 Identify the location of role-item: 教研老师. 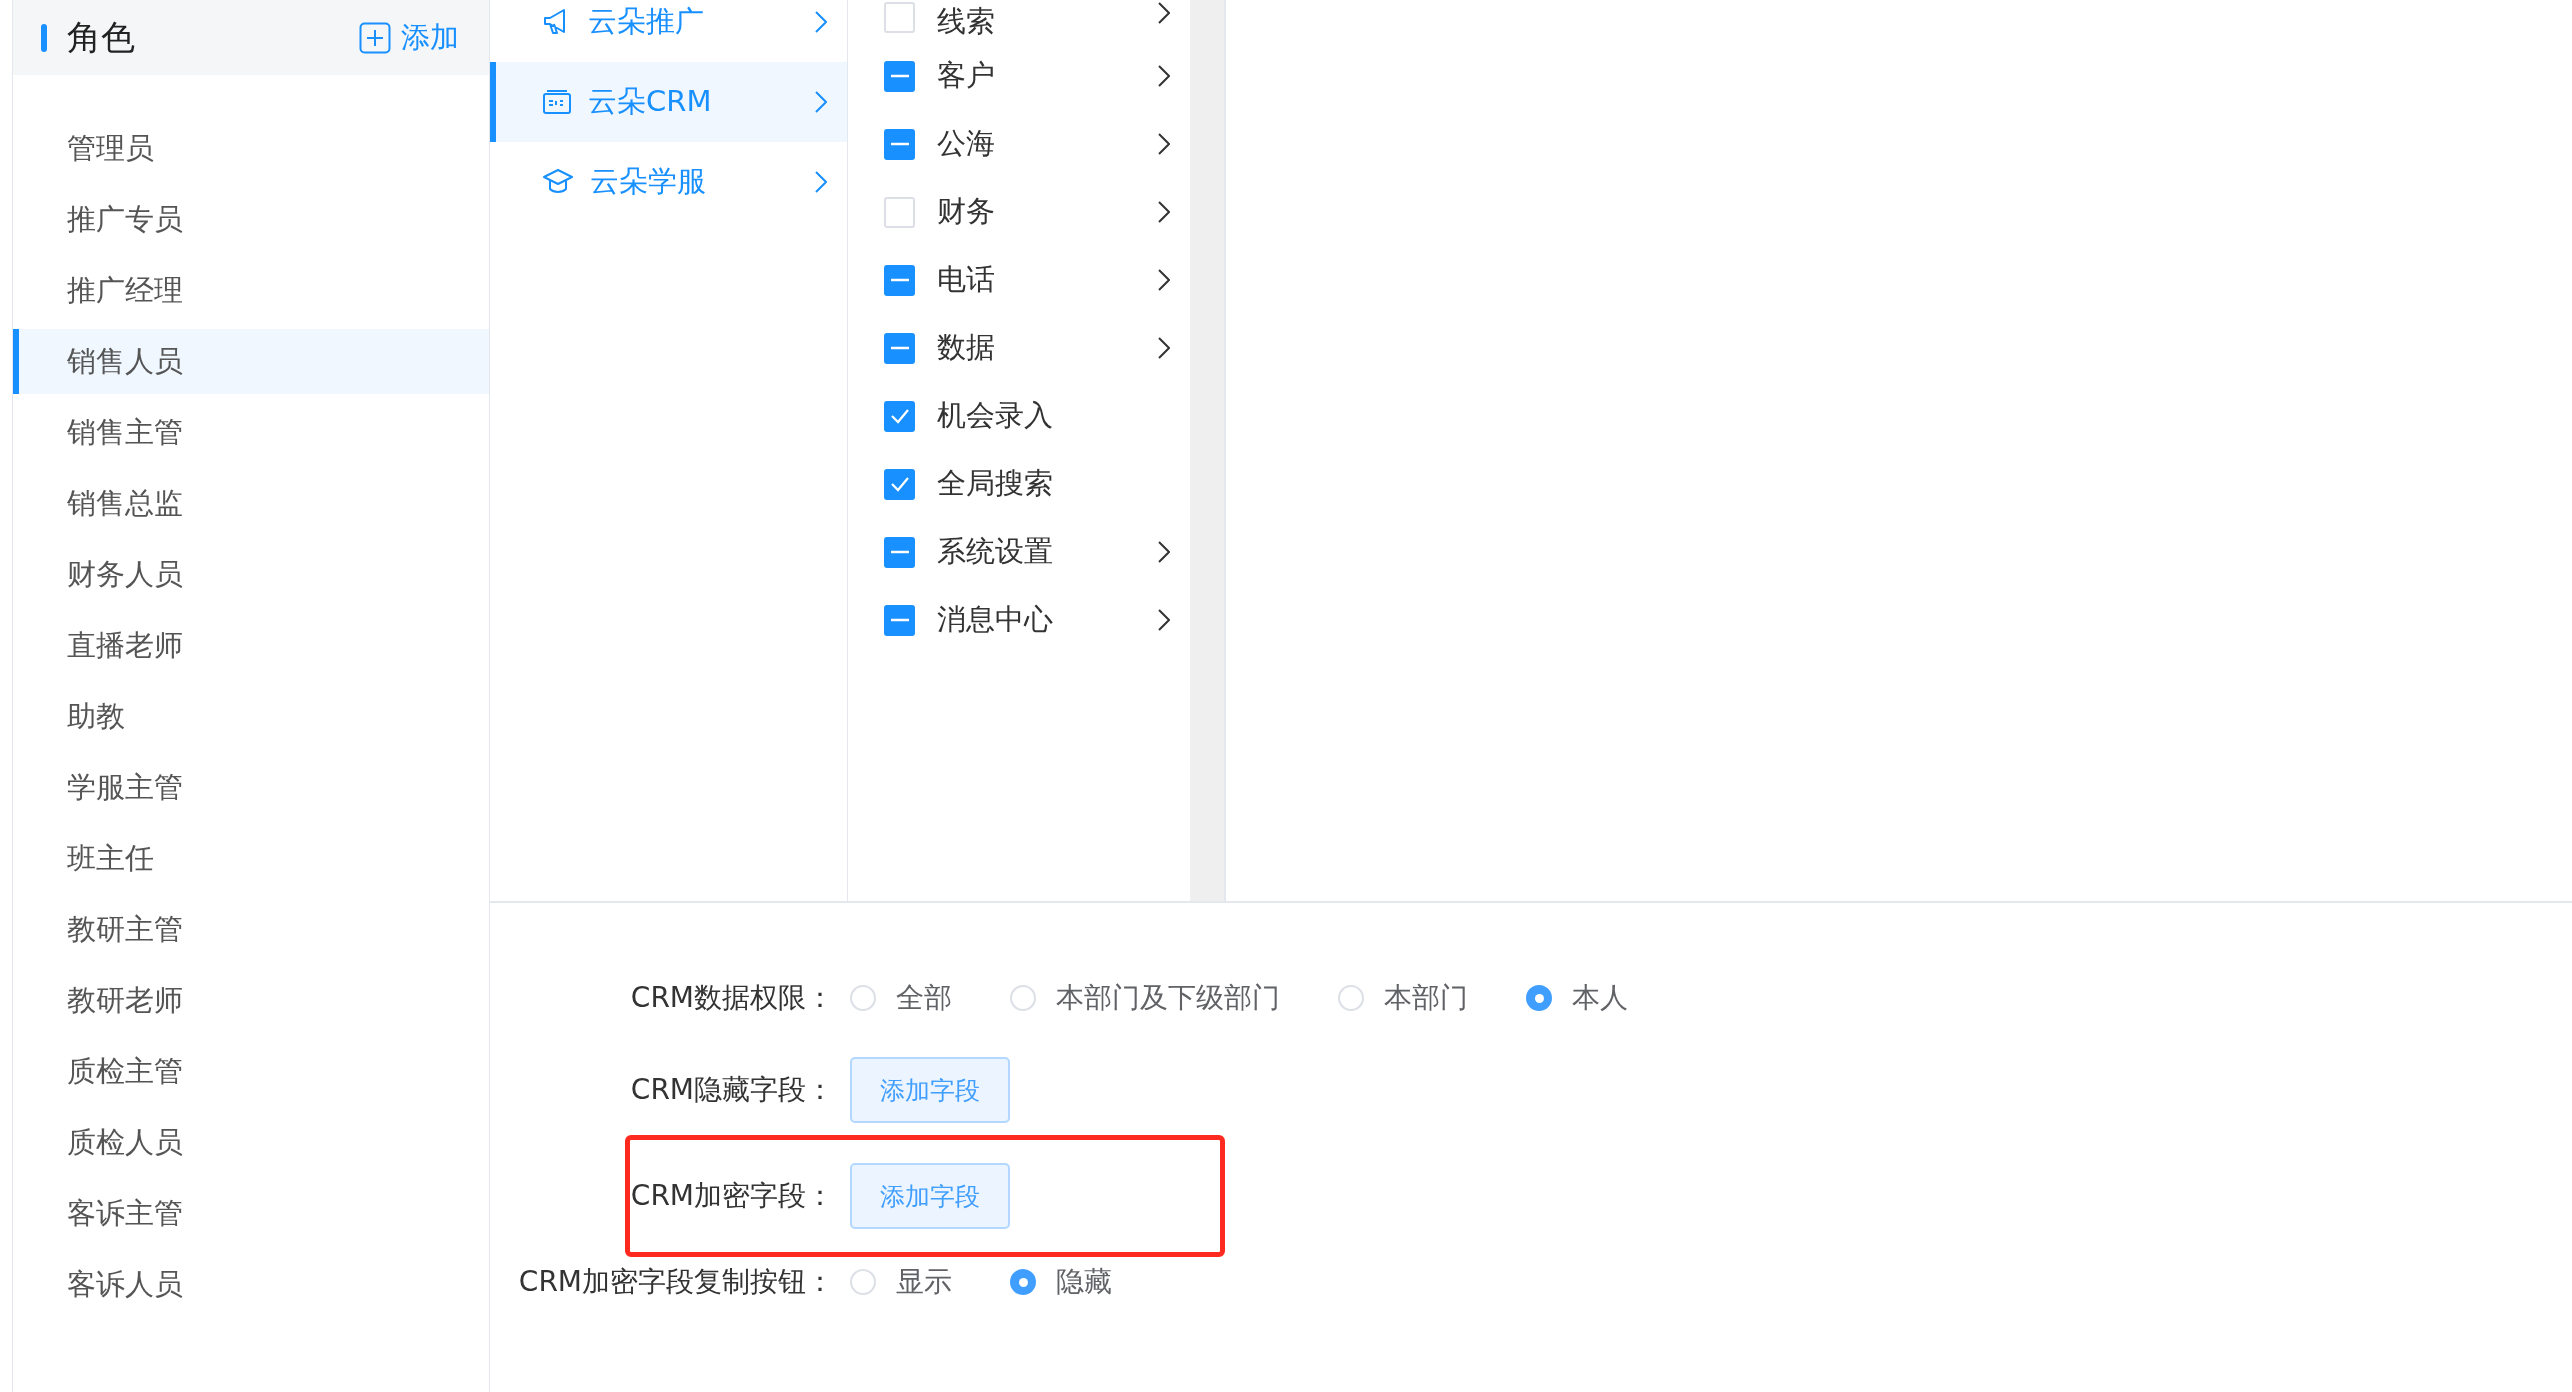
(251, 1000).